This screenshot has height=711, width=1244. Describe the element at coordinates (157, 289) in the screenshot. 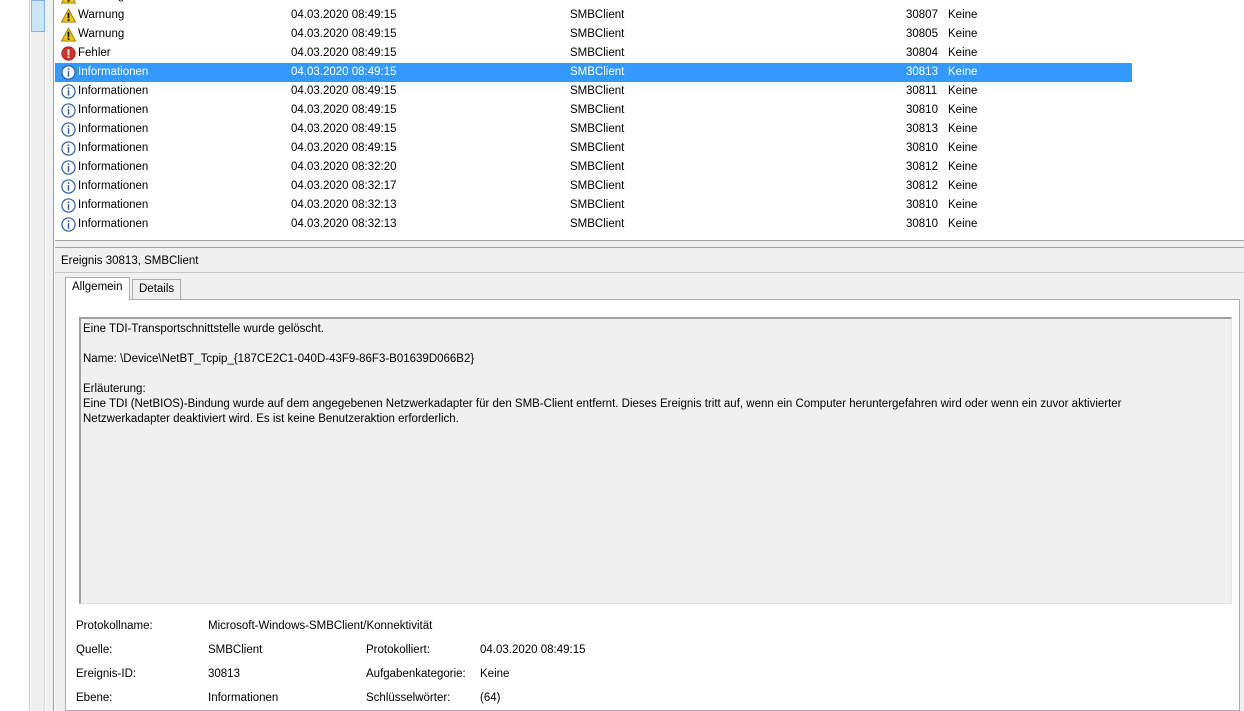

I see `tab-details: Details` at that location.